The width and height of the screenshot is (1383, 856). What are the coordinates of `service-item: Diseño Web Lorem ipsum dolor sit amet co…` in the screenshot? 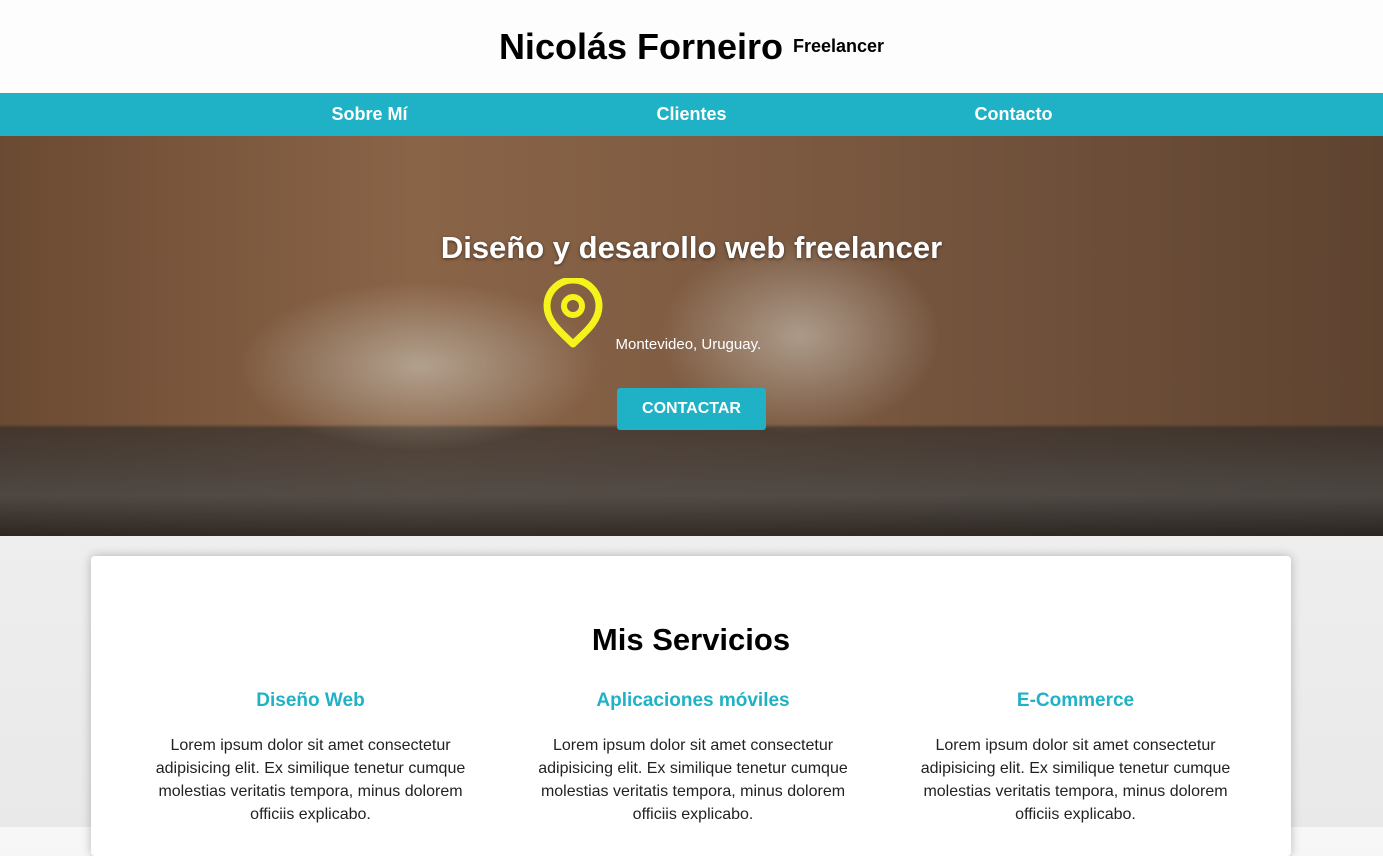 It's located at (310, 758).